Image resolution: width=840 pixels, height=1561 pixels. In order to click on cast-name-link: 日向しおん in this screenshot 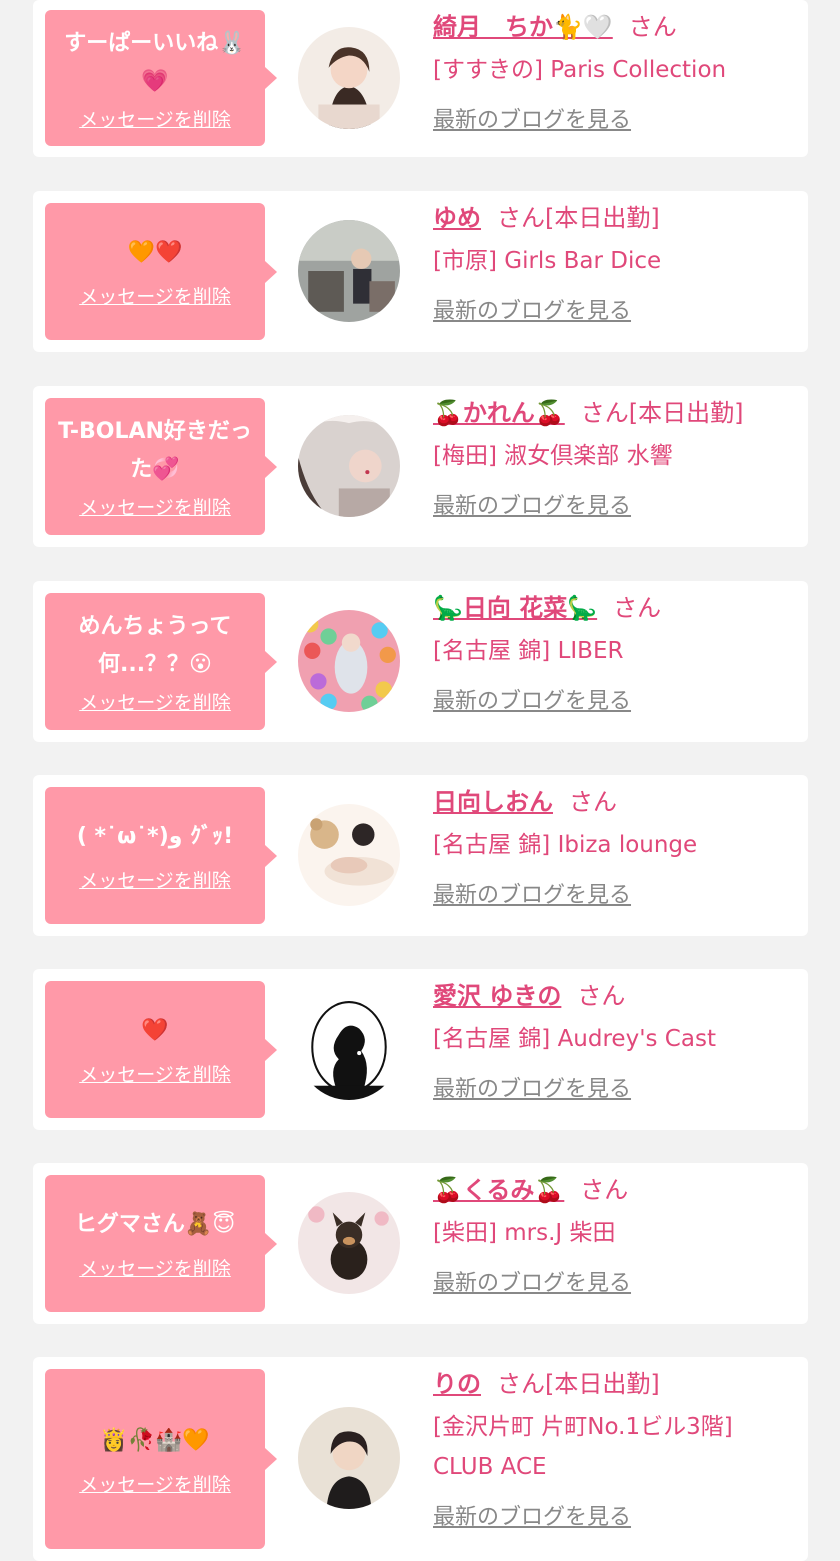, I will do `click(493, 802)`.